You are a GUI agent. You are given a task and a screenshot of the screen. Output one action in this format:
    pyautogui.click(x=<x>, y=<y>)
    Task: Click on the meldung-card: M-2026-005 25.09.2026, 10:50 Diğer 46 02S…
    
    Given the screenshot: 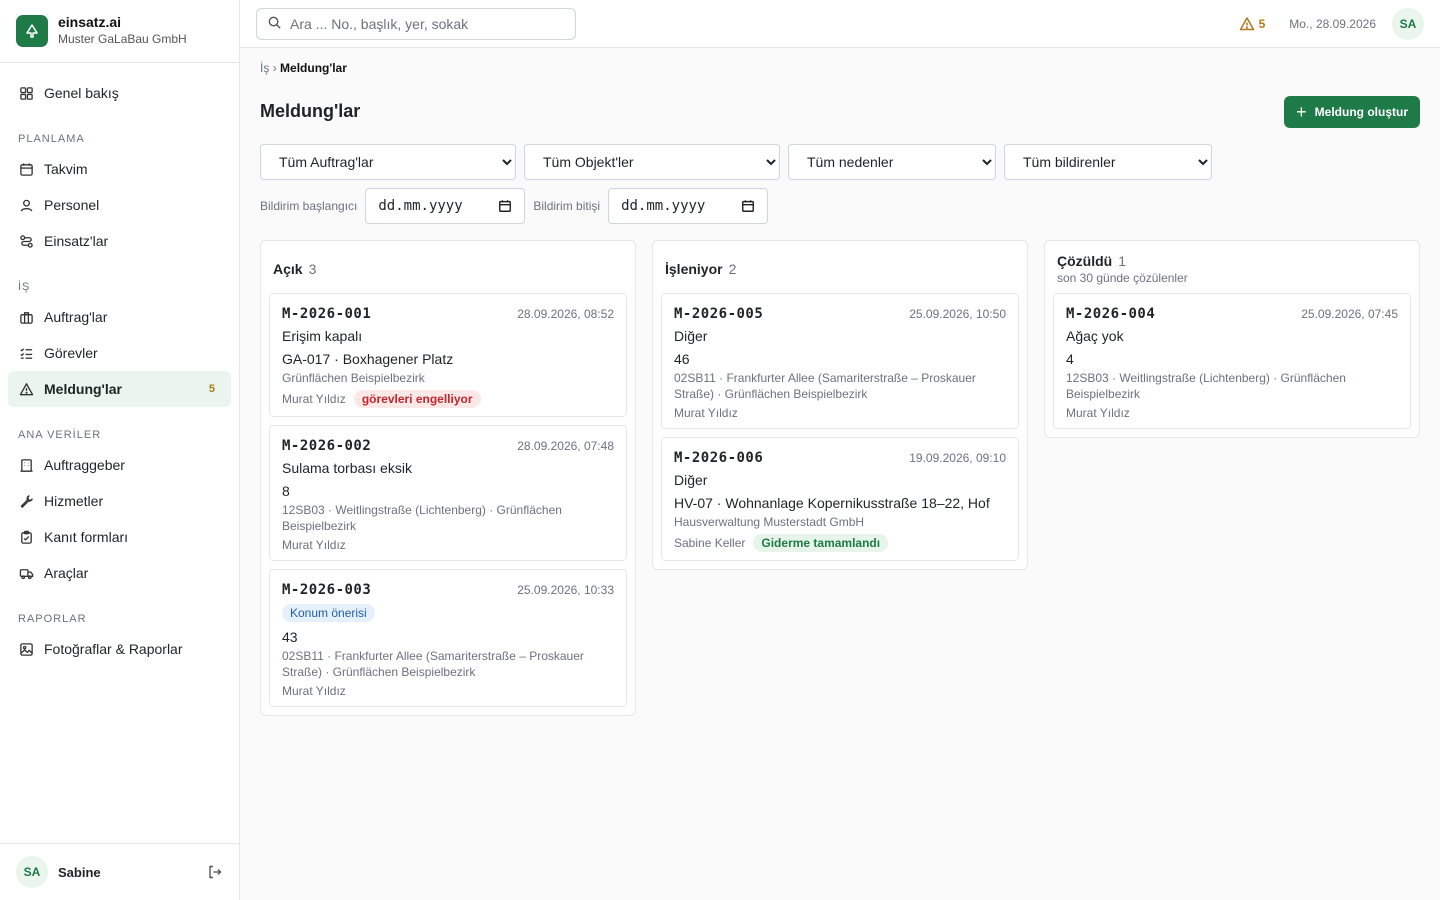 What is the action you would take?
    pyautogui.click(x=840, y=361)
    